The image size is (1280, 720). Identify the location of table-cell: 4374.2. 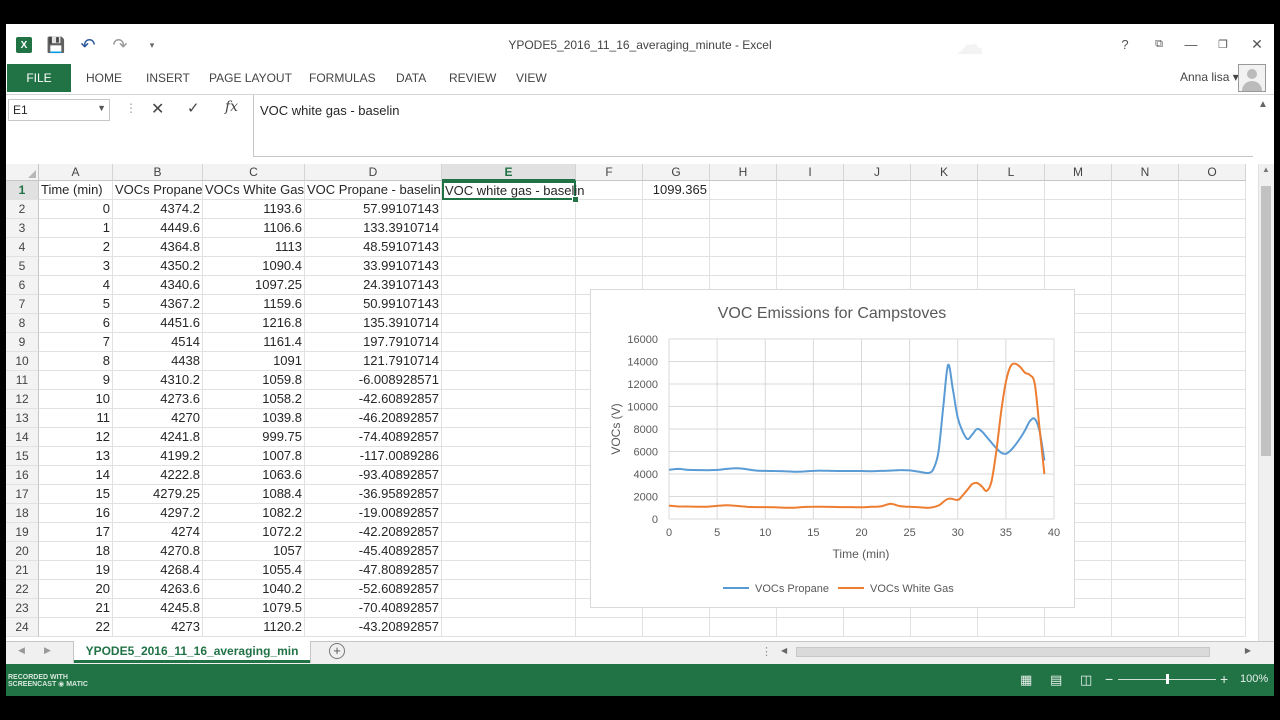
(158, 209).